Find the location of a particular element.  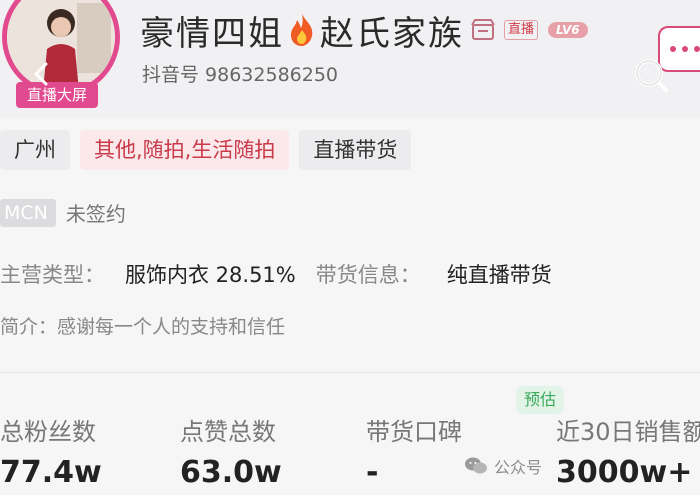

stat-label: 点赞总数 is located at coordinates (228, 432).